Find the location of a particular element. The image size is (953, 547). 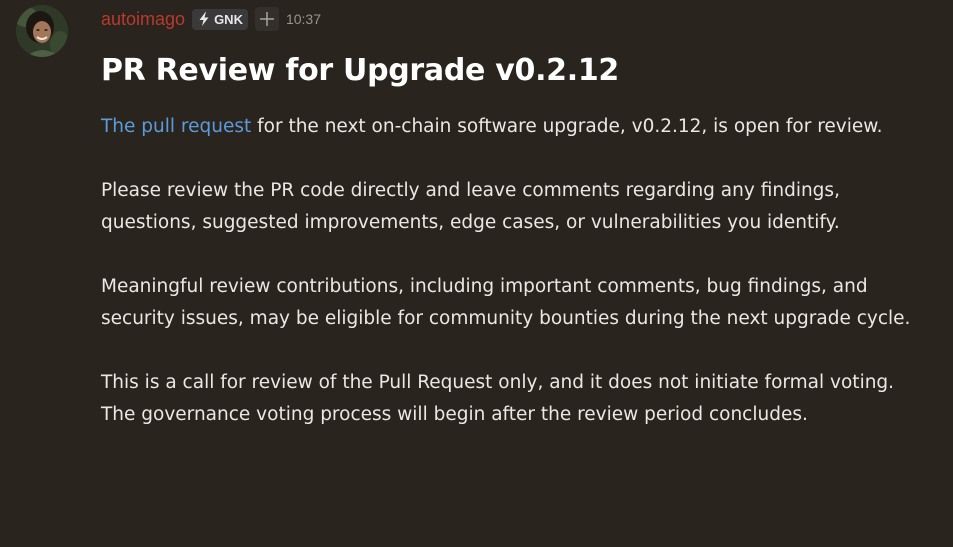

server-tag-label: GNK is located at coordinates (228, 19).